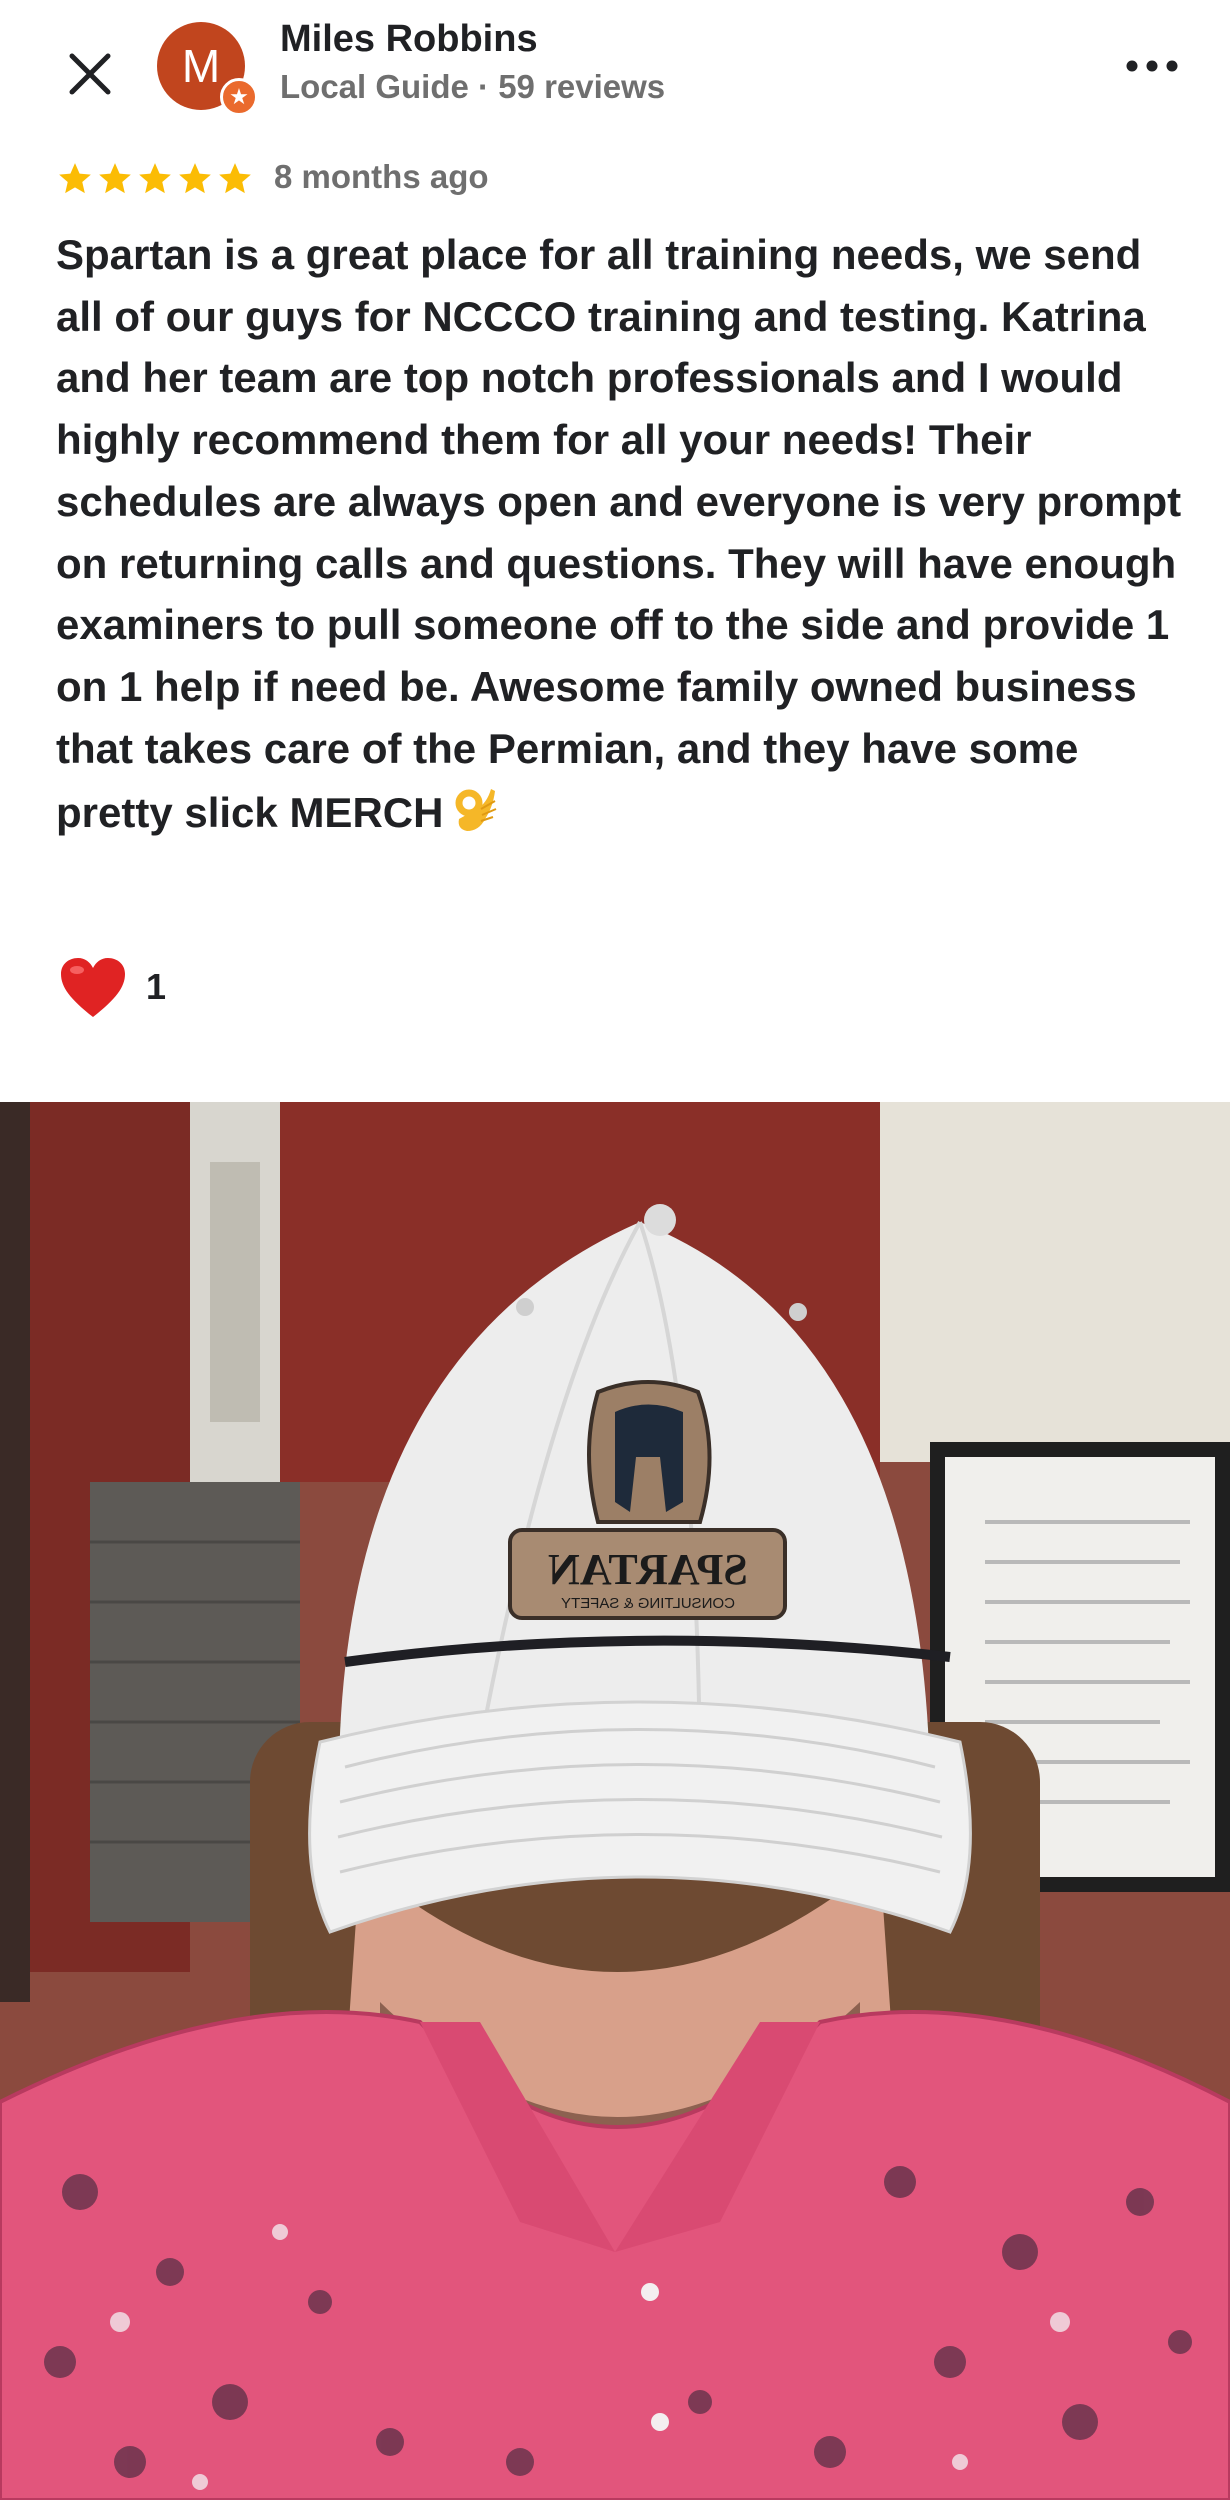 The image size is (1230, 2500). I want to click on star-rating, so click(155, 179).